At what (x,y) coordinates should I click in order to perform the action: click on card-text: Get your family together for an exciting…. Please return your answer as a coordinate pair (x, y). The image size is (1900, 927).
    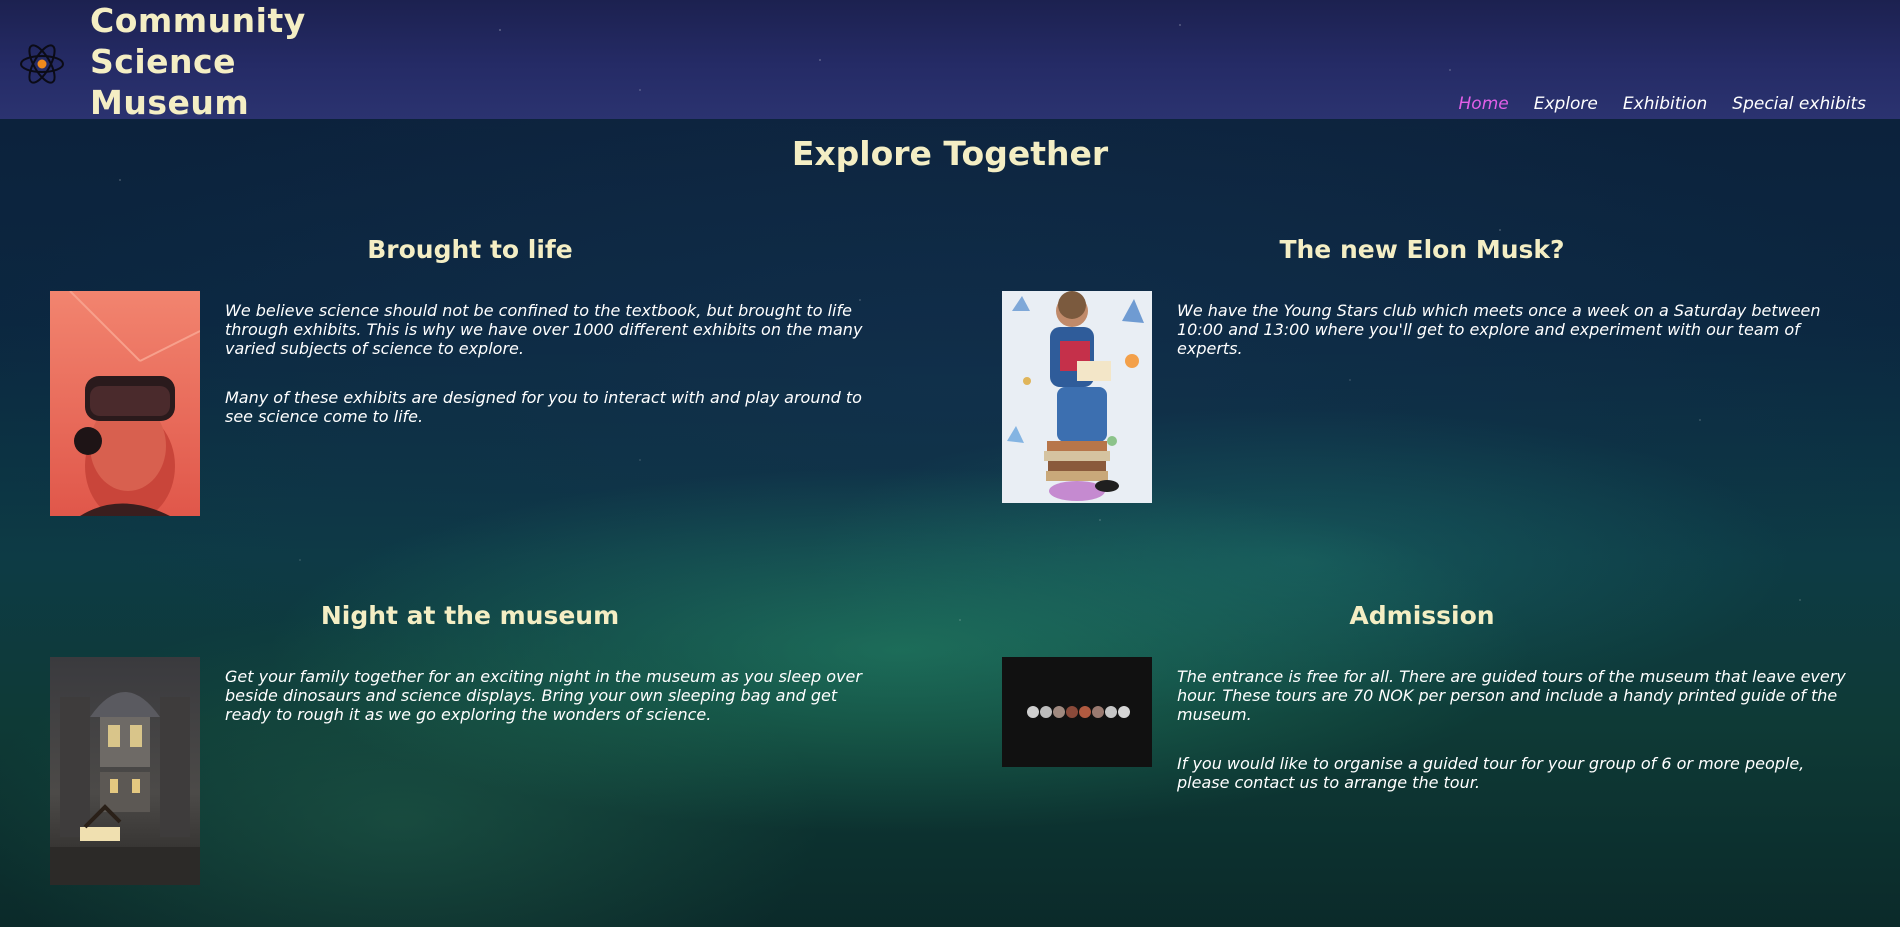
    Looking at the image, I should click on (550, 710).